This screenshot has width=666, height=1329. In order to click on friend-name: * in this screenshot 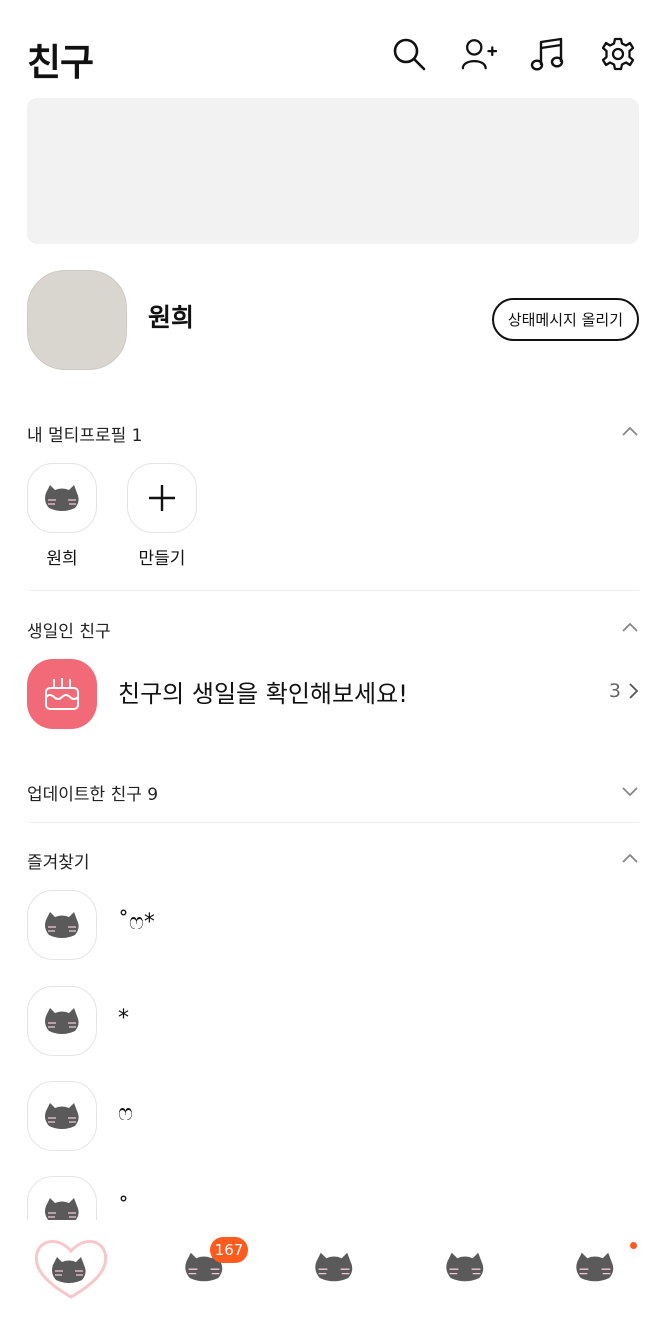, I will do `click(123, 1018)`.